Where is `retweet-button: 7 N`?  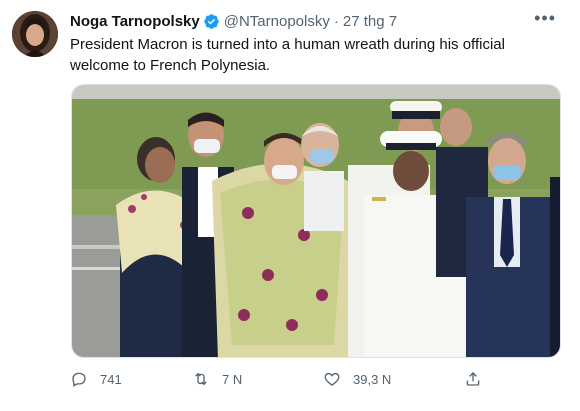
retweet-button: 7 N is located at coordinates (217, 379).